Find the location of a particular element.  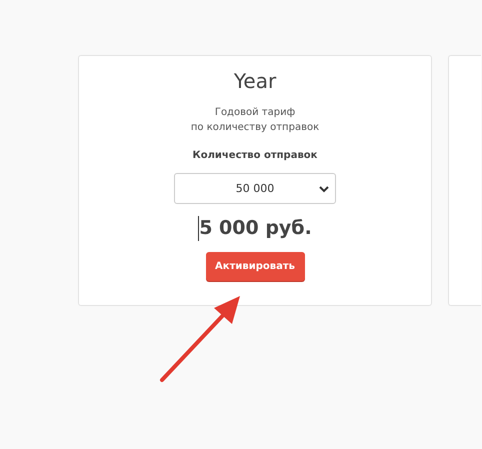

select-label: Количество отправок is located at coordinates (255, 156).